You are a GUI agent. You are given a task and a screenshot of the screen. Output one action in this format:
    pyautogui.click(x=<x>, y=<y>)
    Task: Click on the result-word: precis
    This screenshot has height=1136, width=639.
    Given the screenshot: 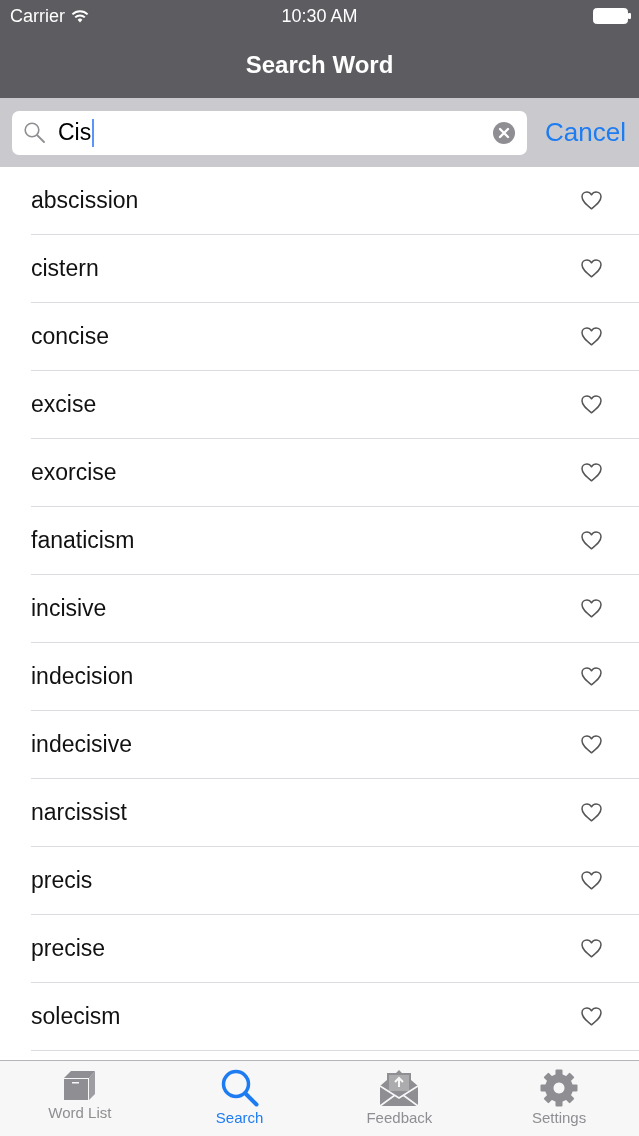 What is the action you would take?
    pyautogui.click(x=62, y=880)
    